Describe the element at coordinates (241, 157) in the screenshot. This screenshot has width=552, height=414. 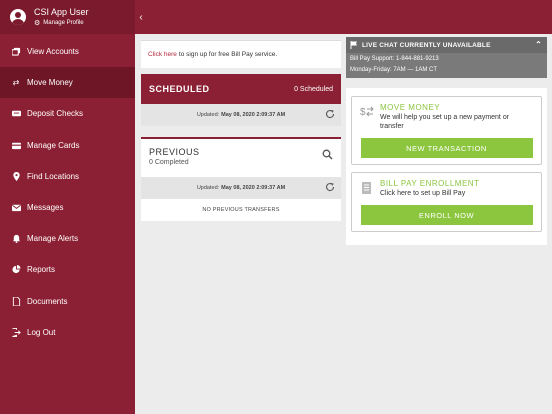
I see `previous-section: PREVIOUS 0 Completed` at that location.